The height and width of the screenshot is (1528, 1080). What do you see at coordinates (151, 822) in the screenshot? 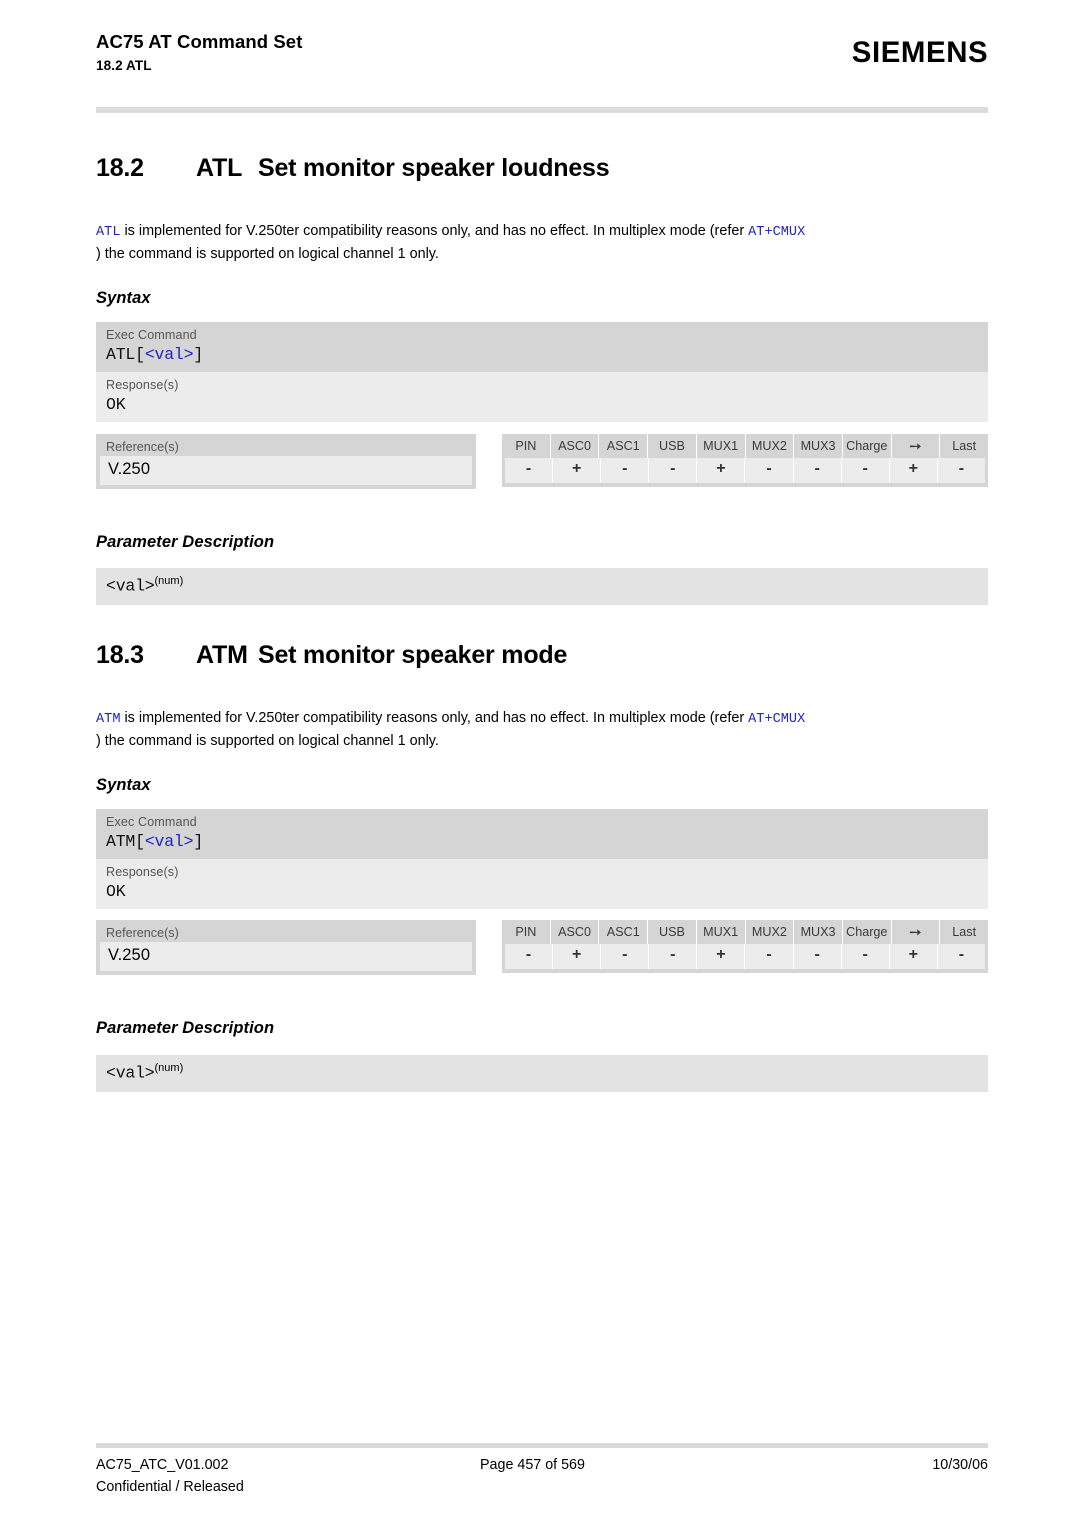
I see `exec-command-label: Exec Command` at bounding box center [151, 822].